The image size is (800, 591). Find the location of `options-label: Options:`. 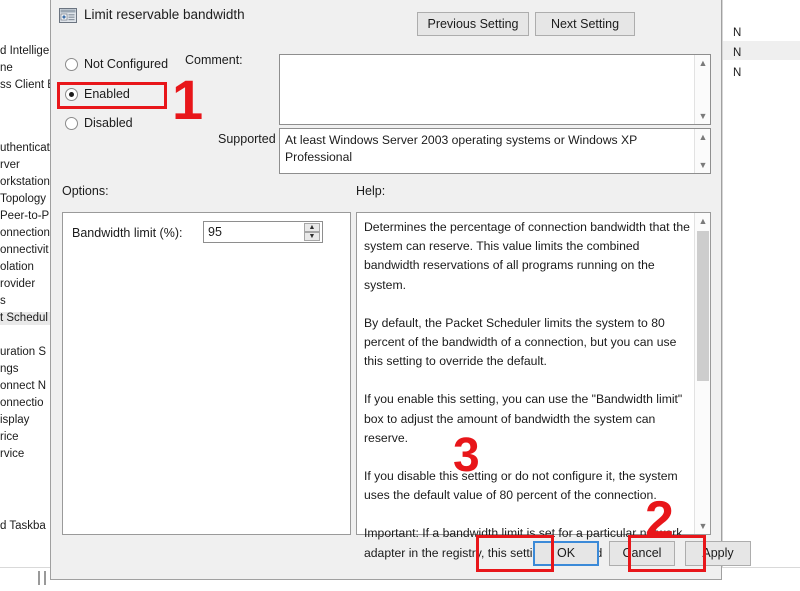

options-label: Options: is located at coordinates (85, 191).